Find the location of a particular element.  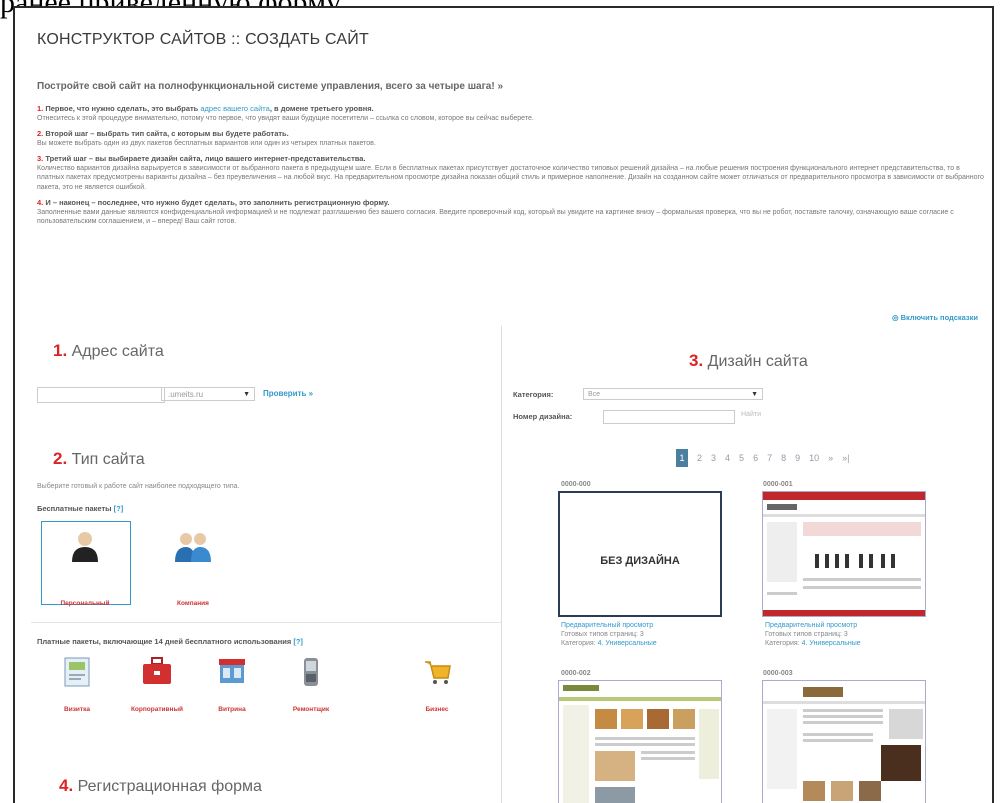

design-number-input is located at coordinates (669, 417).